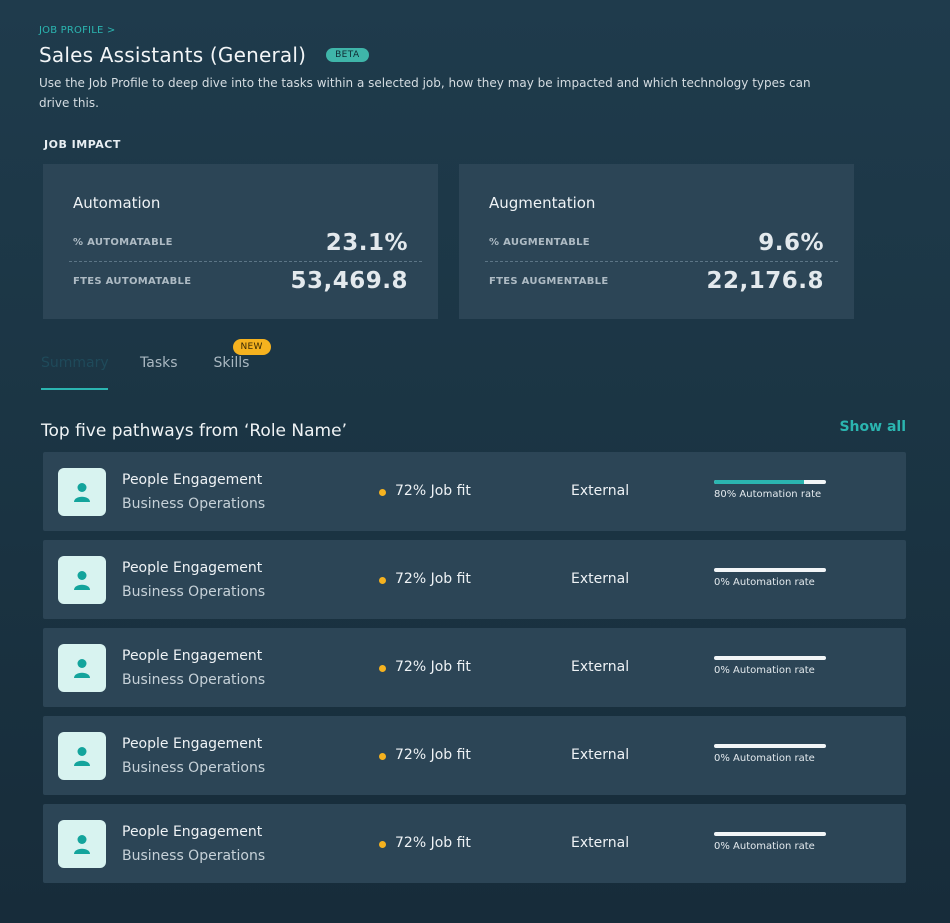 Image resolution: width=950 pixels, height=923 pixels. I want to click on tab-bar: Summary Tasks Skills NEW, so click(156, 364).